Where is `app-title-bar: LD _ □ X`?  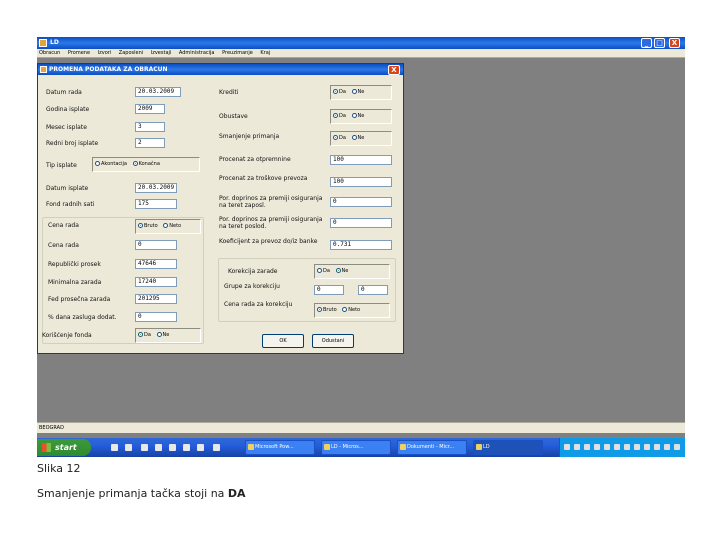
app-title-bar: LD _ □ X is located at coordinates (361, 43).